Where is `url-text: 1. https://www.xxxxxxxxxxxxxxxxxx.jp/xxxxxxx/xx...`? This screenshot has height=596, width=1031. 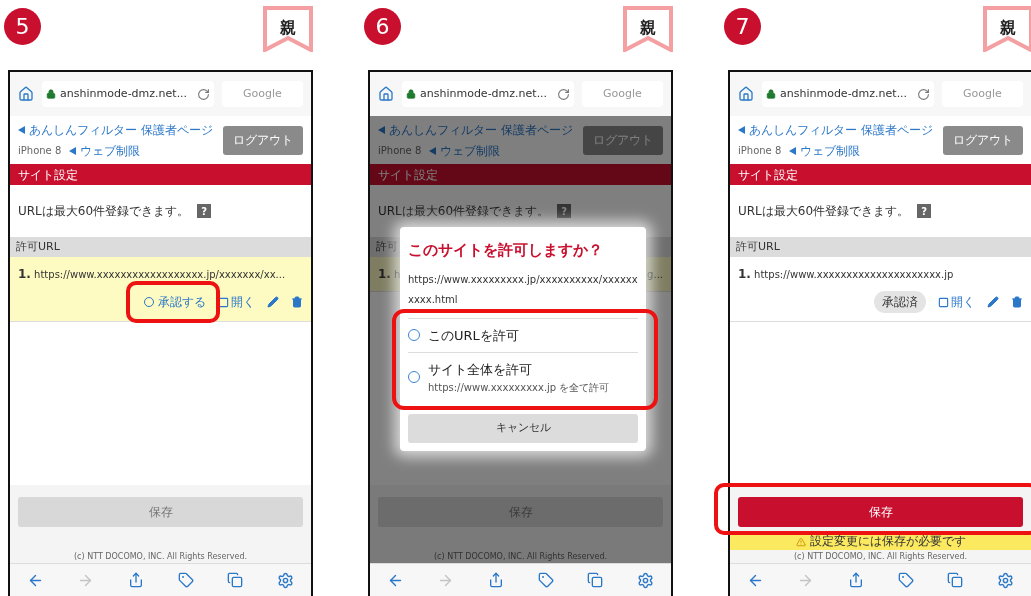 url-text: 1. https://www.xxxxxxxxxxxxxxxxxx.jp/xxxxxxx/xx... is located at coordinates (152, 274).